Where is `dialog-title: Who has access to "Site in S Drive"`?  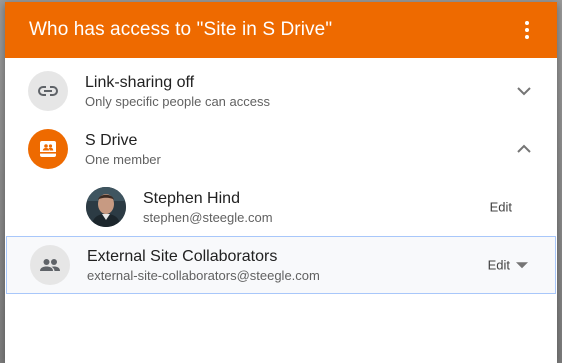 dialog-title: Who has access to "Site in S Drive" is located at coordinates (181, 29).